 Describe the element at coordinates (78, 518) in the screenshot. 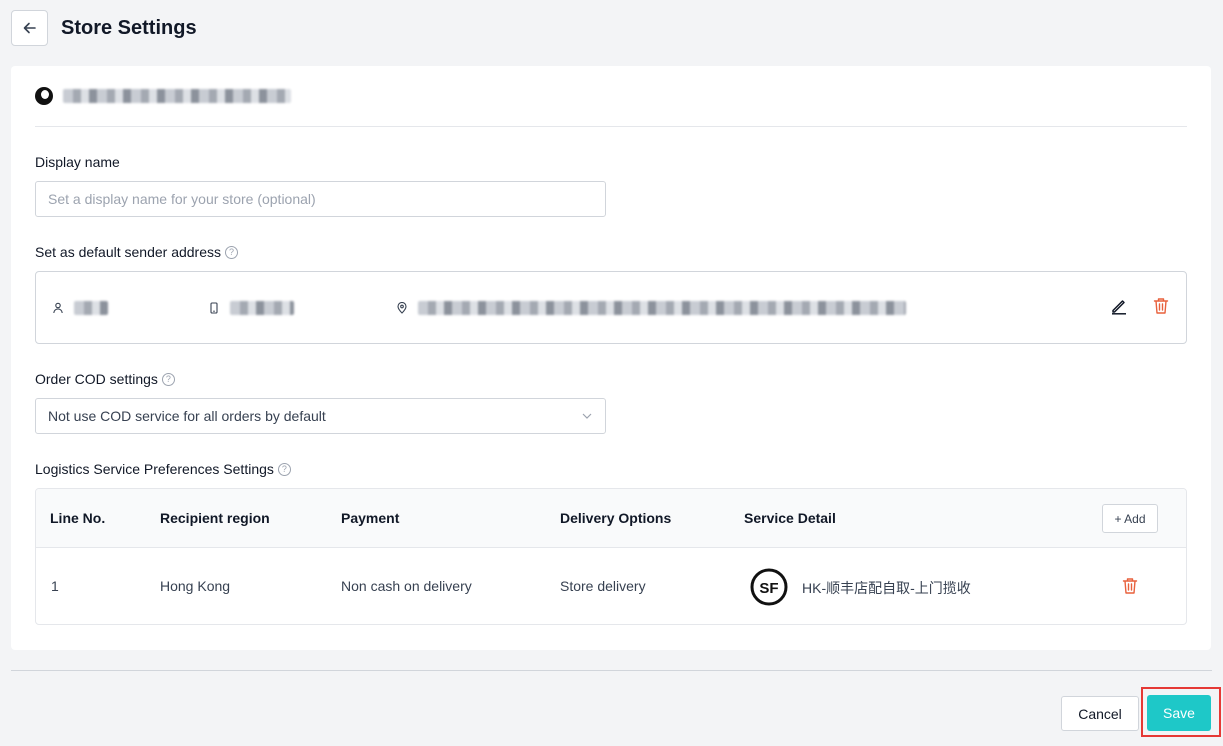

I see `col-line-no: Line No.` at that location.